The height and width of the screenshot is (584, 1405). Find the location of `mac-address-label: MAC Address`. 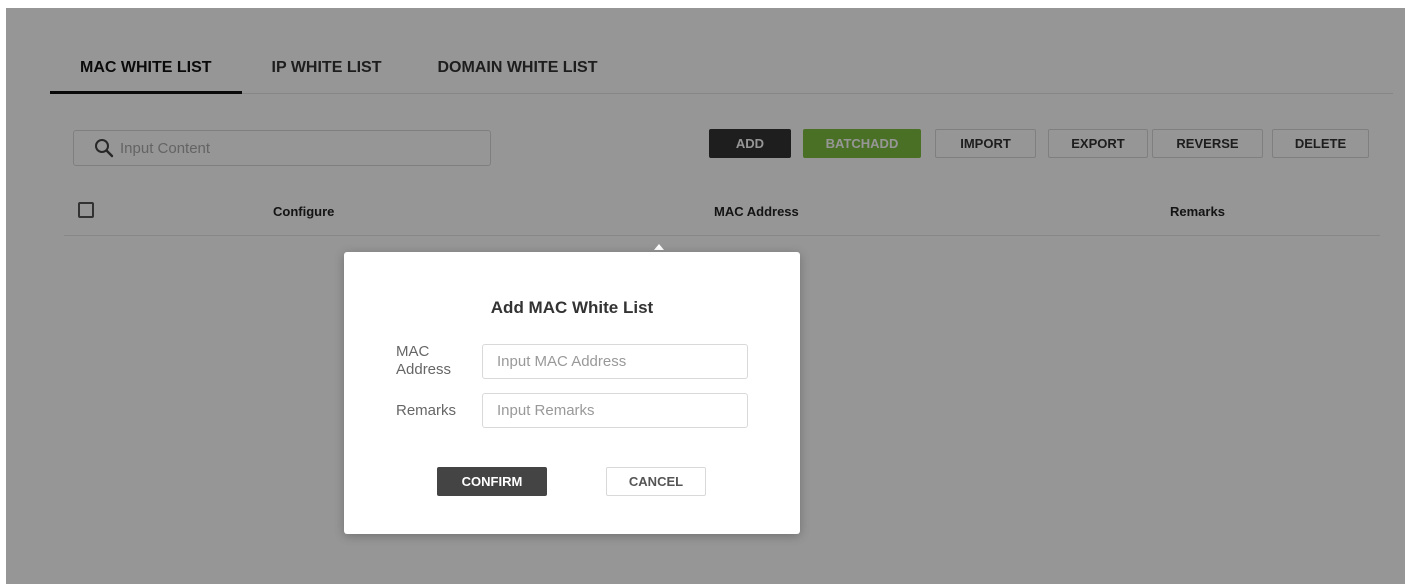

mac-address-label: MAC Address is located at coordinates (431, 361).